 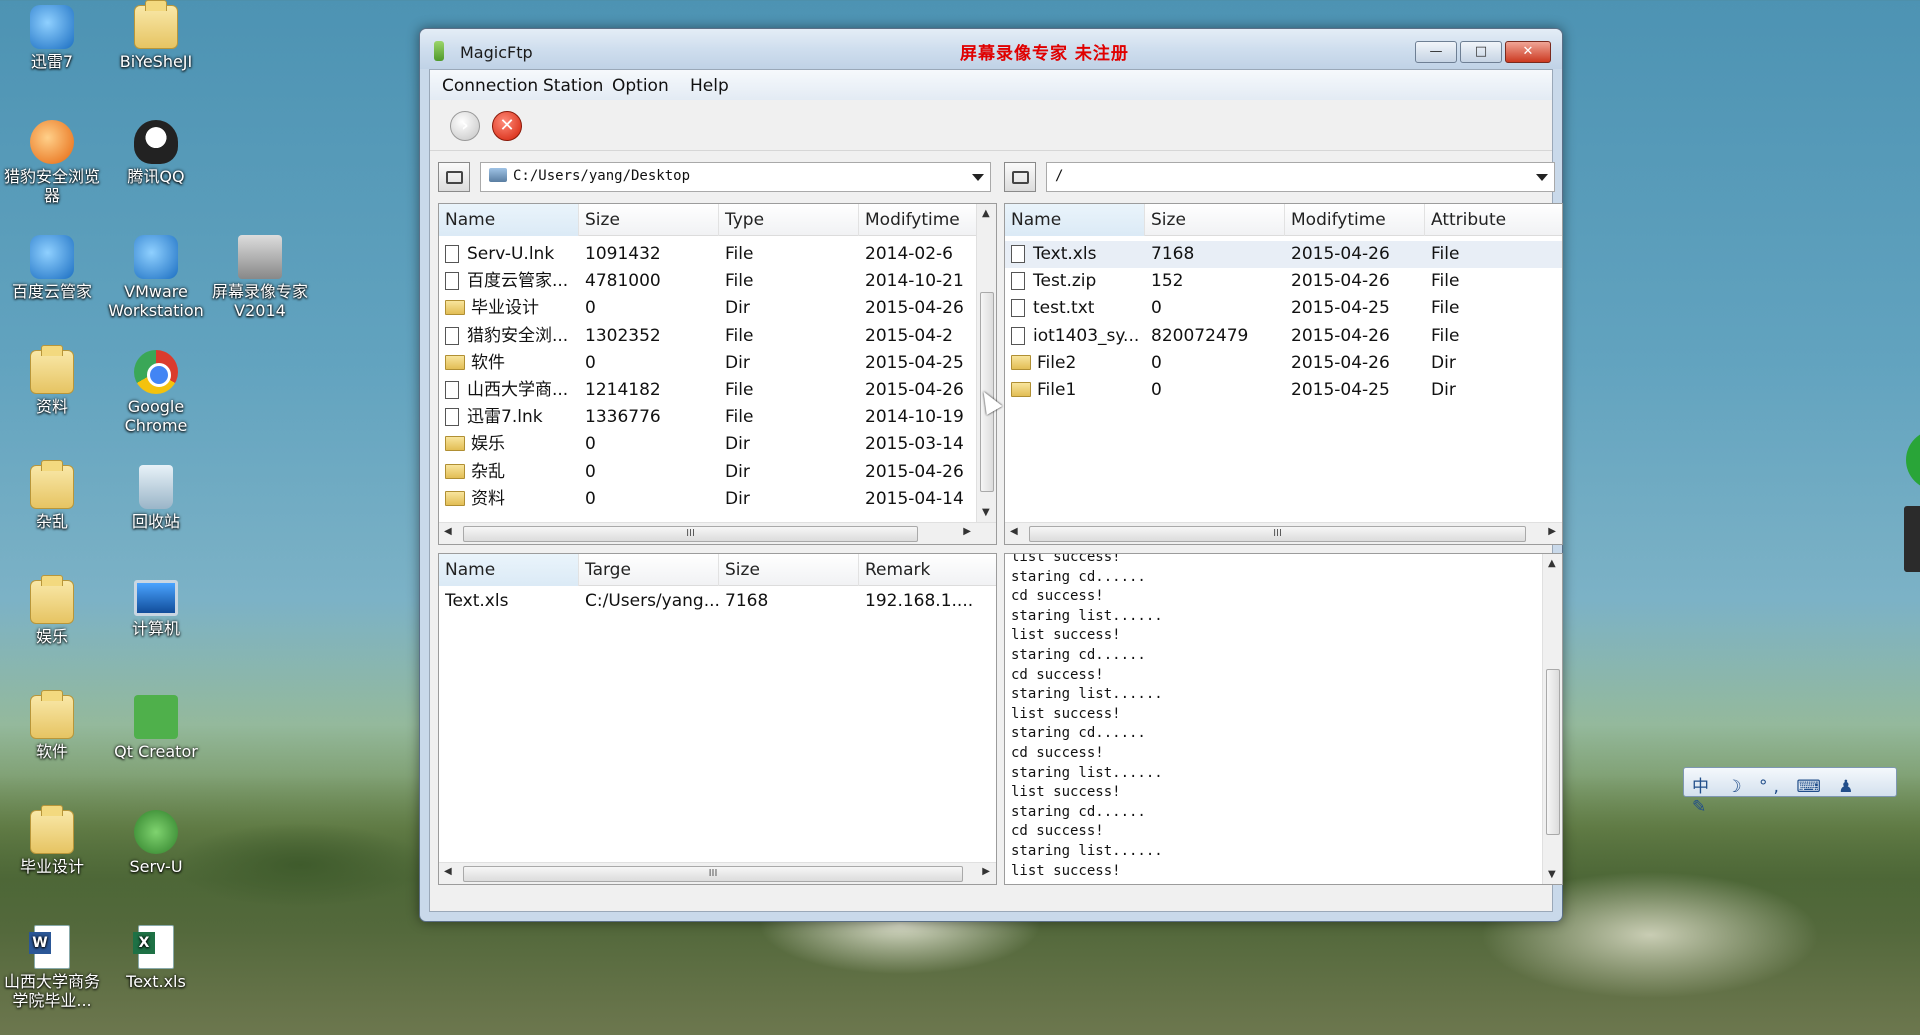 What do you see at coordinates (717, 336) in the screenshot?
I see `table-row: 猎豹安全浏... 1302352 File 2015-04-2` at bounding box center [717, 336].